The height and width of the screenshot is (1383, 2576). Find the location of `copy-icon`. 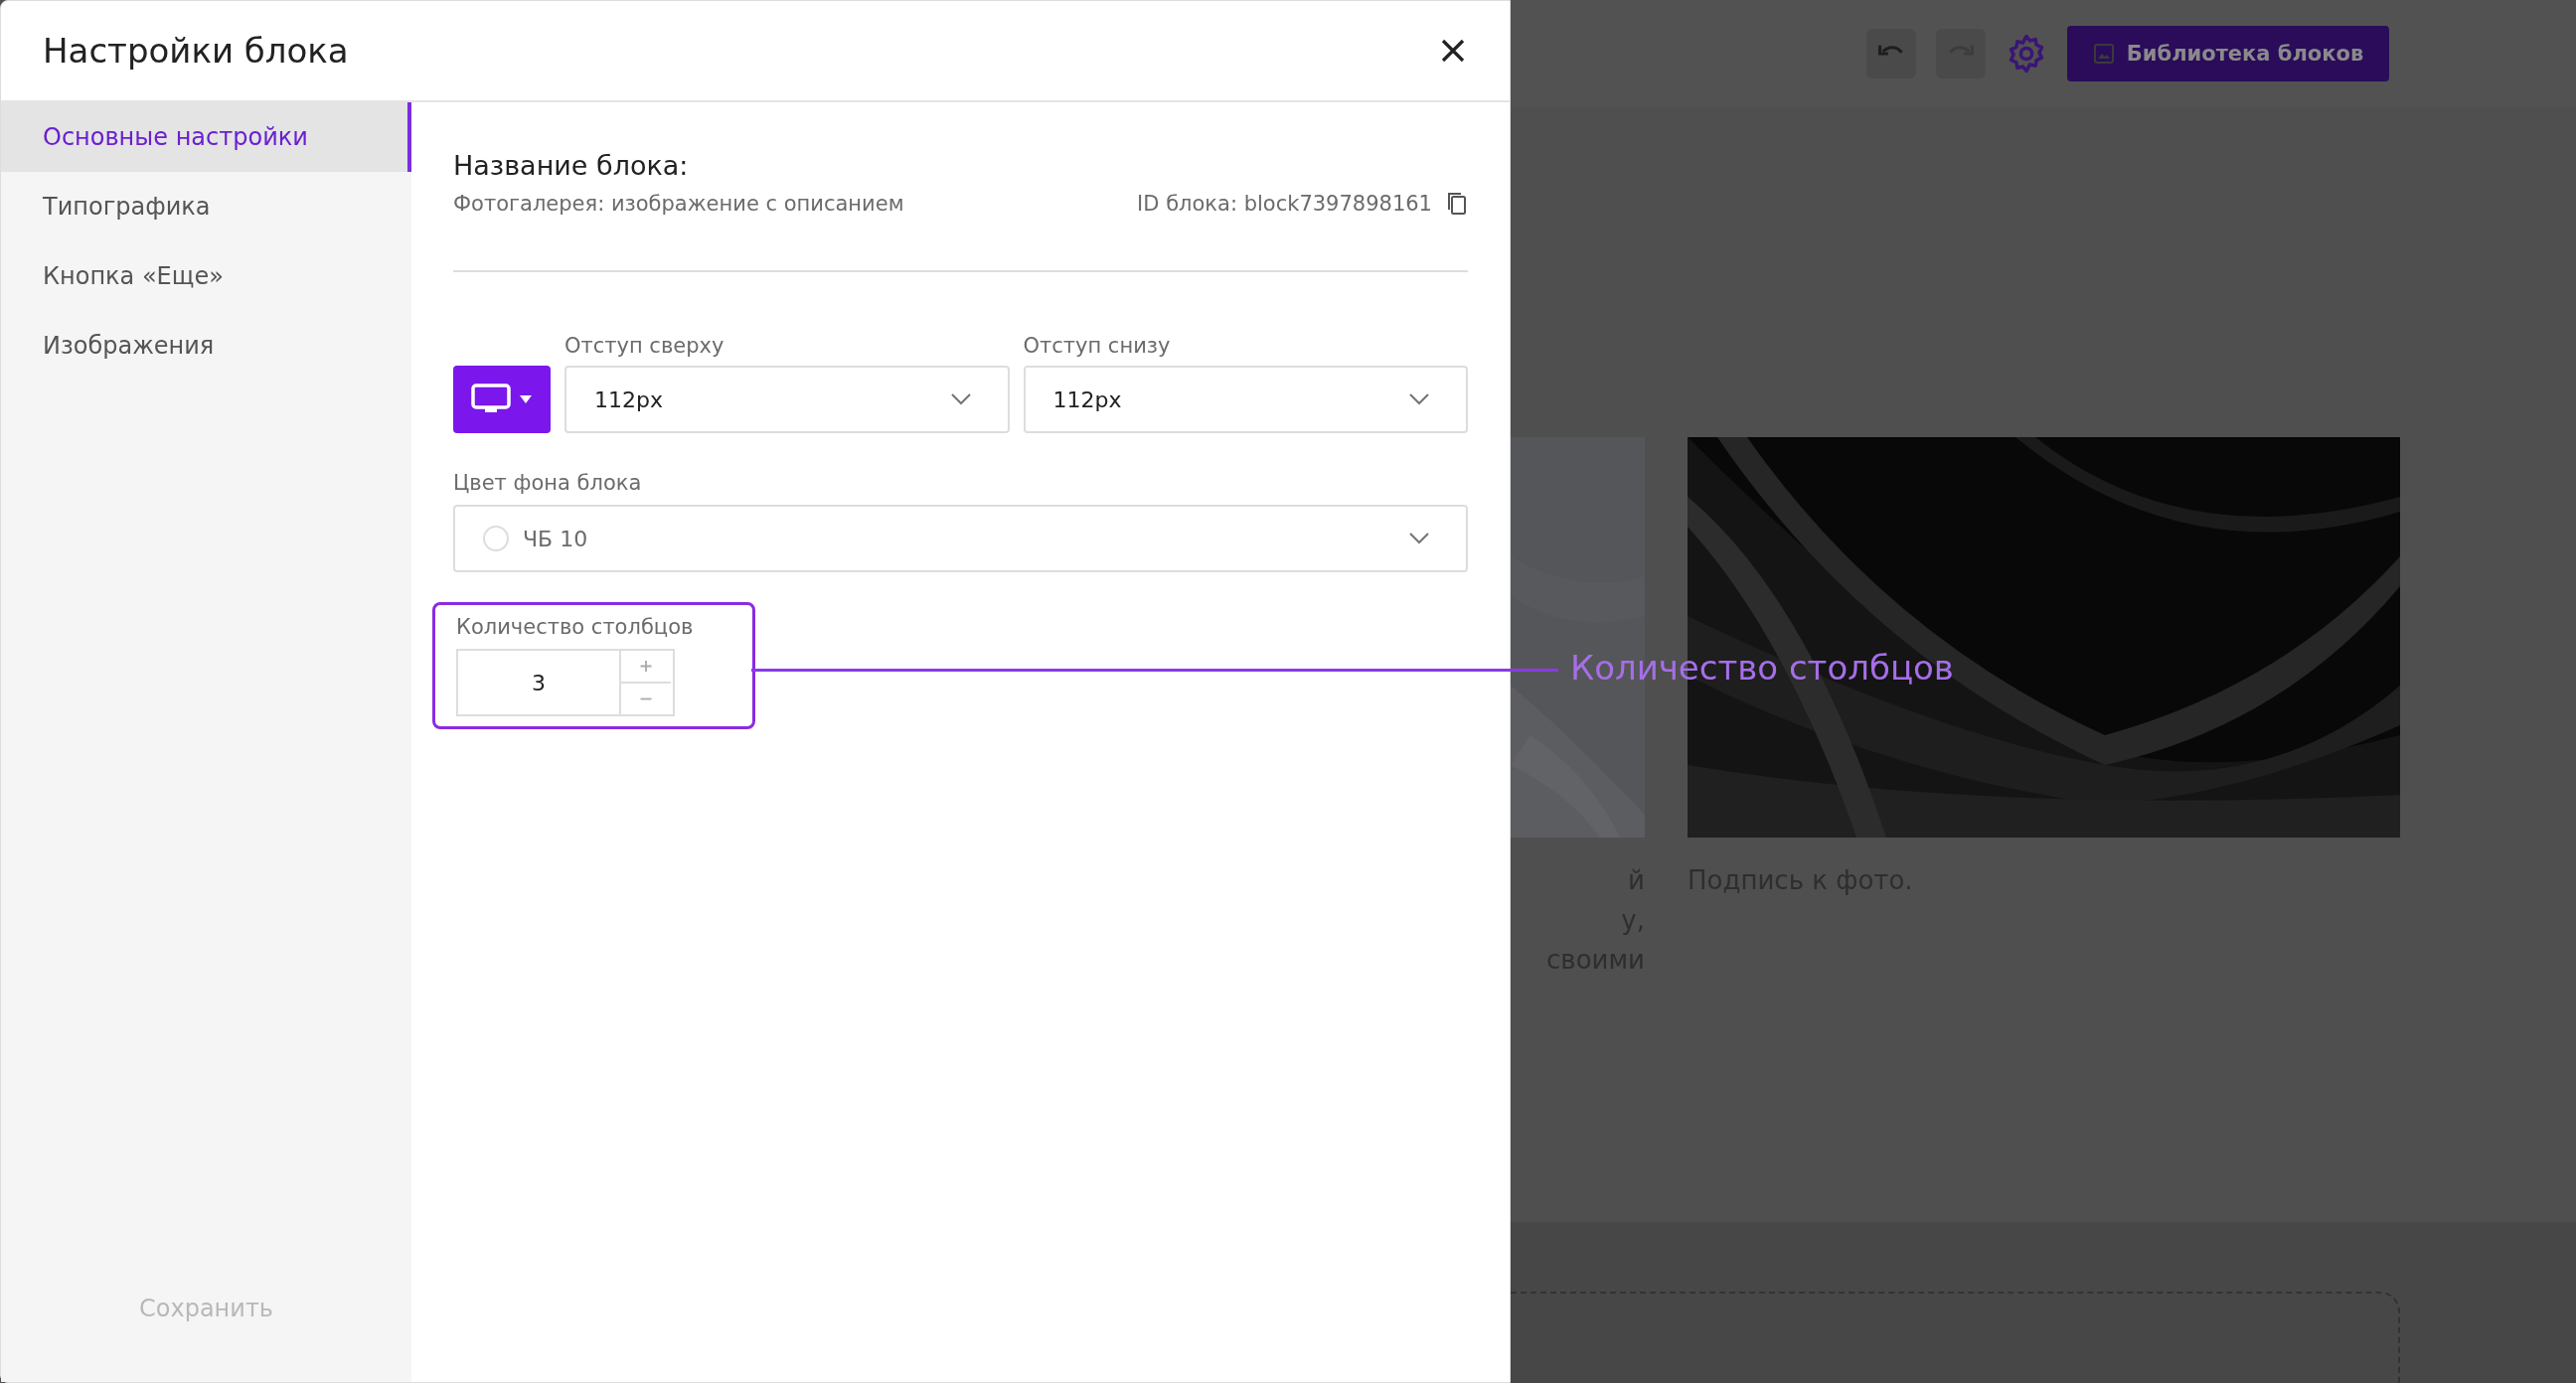

copy-icon is located at coordinates (1457, 204).